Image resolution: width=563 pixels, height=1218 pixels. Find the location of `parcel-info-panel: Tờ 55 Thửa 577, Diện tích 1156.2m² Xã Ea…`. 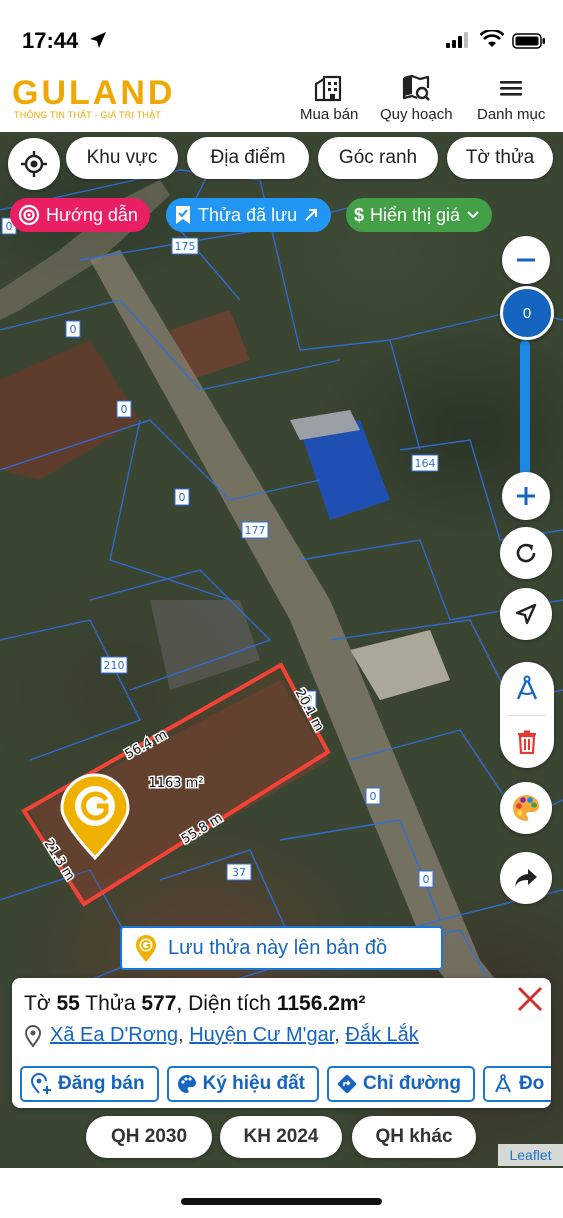

parcel-info-panel: Tờ 55 Thửa 577, Diện tích 1156.2m² Xã Ea… is located at coordinates (281, 1043).